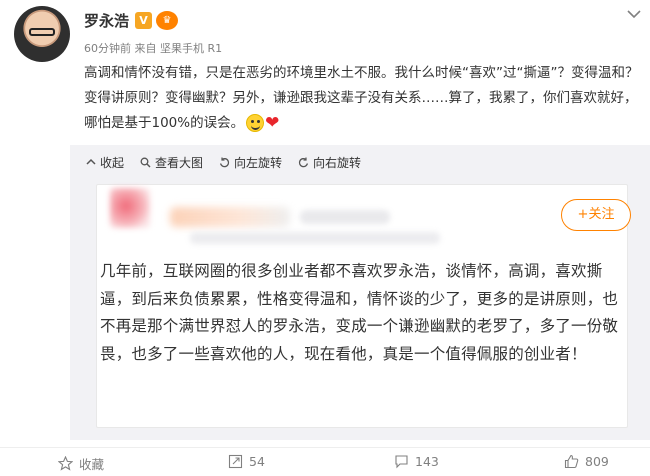 Image resolution: width=650 pixels, height=476 pixels. I want to click on follow-button: +关注, so click(596, 215).